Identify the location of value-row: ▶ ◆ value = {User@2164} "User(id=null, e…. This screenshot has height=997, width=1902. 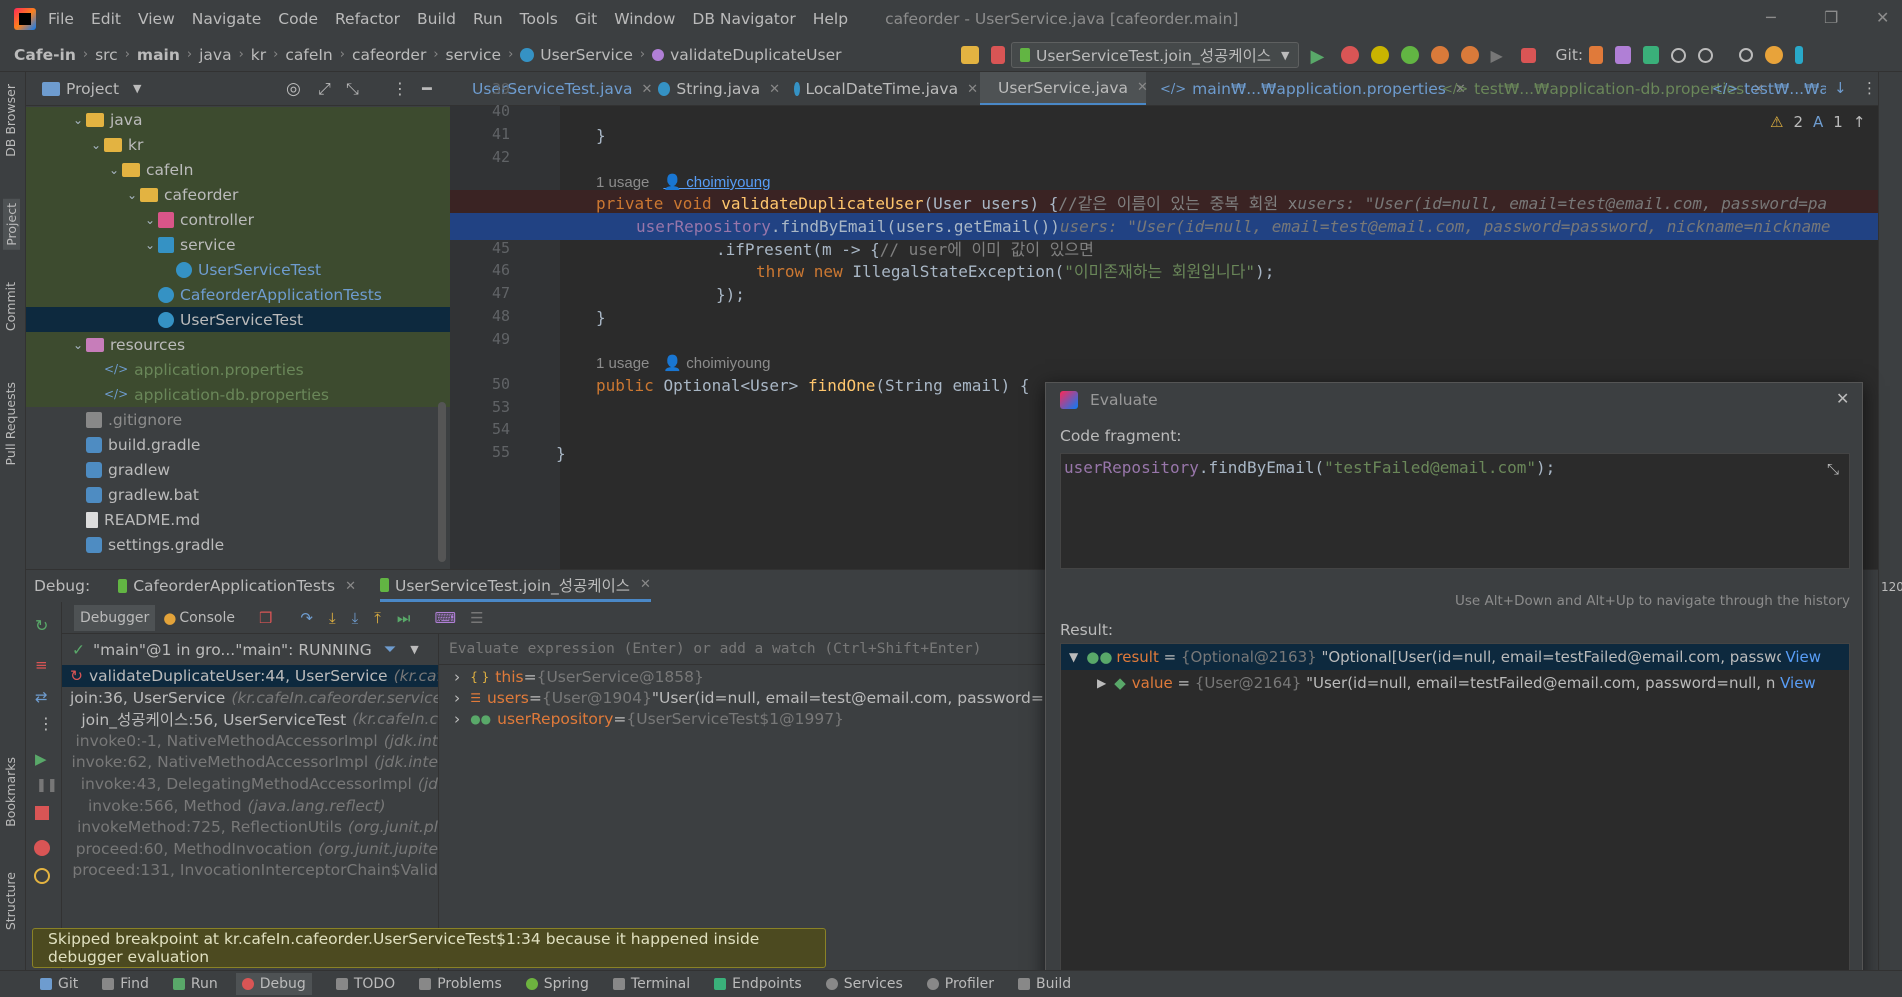
(1455, 683).